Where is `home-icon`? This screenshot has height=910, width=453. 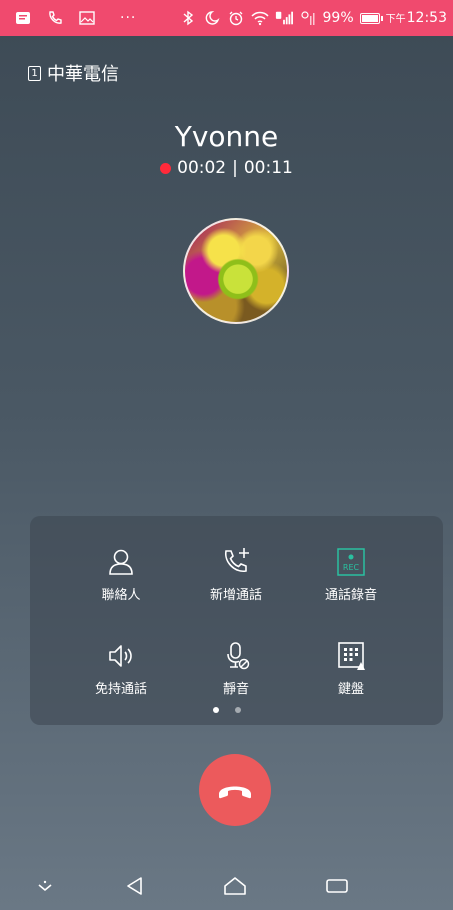
home-icon is located at coordinates (235, 886).